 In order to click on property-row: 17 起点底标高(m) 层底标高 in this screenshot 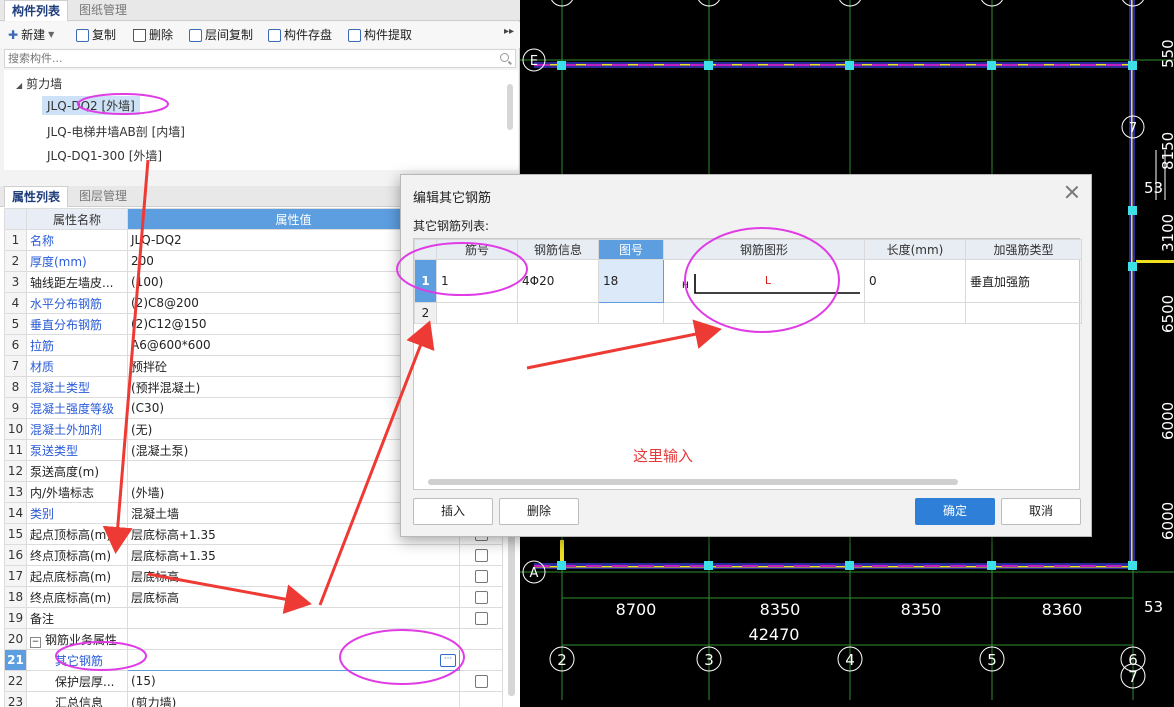, I will do `click(253, 576)`.